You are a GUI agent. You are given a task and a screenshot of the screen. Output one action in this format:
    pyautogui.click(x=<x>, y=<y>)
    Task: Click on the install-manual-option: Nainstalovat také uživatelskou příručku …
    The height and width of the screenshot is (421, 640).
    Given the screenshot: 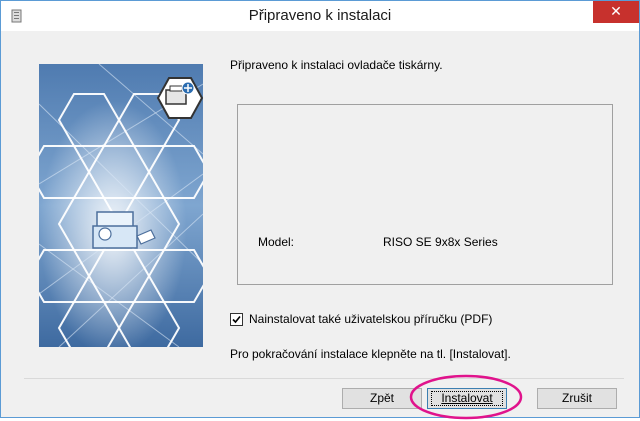 What is the action you would take?
    pyautogui.click(x=361, y=319)
    